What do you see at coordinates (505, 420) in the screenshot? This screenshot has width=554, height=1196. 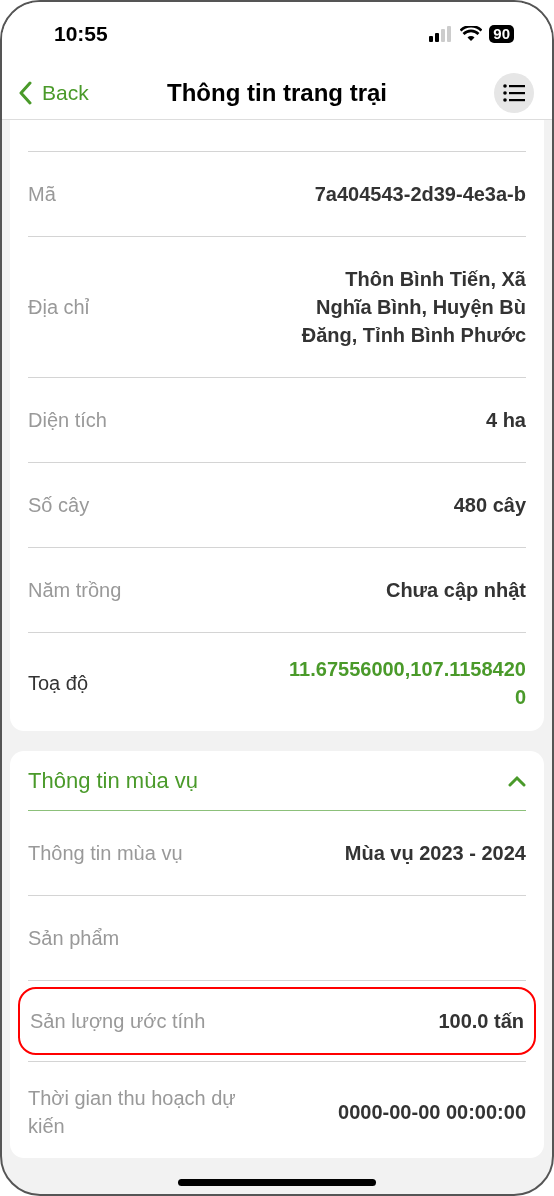 I see `field-value: 4 ha` at bounding box center [505, 420].